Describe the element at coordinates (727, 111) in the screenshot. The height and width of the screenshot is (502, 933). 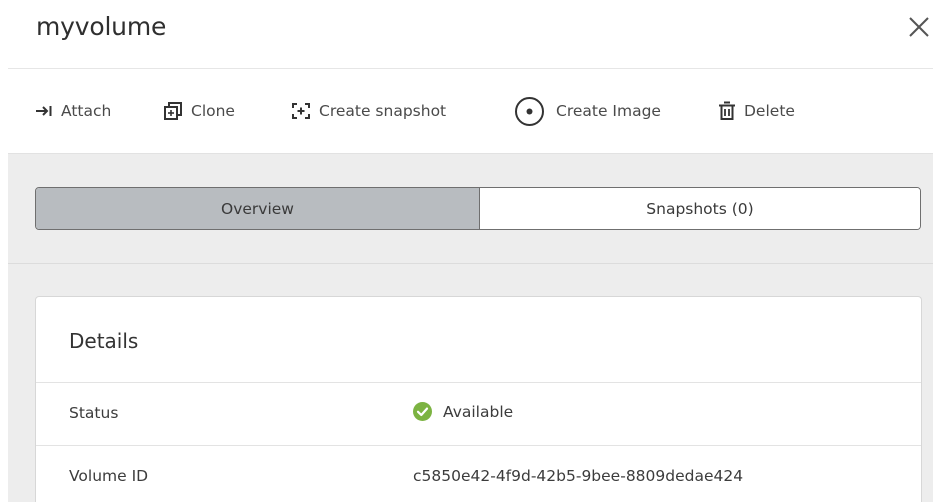
I see `trash-icon` at that location.